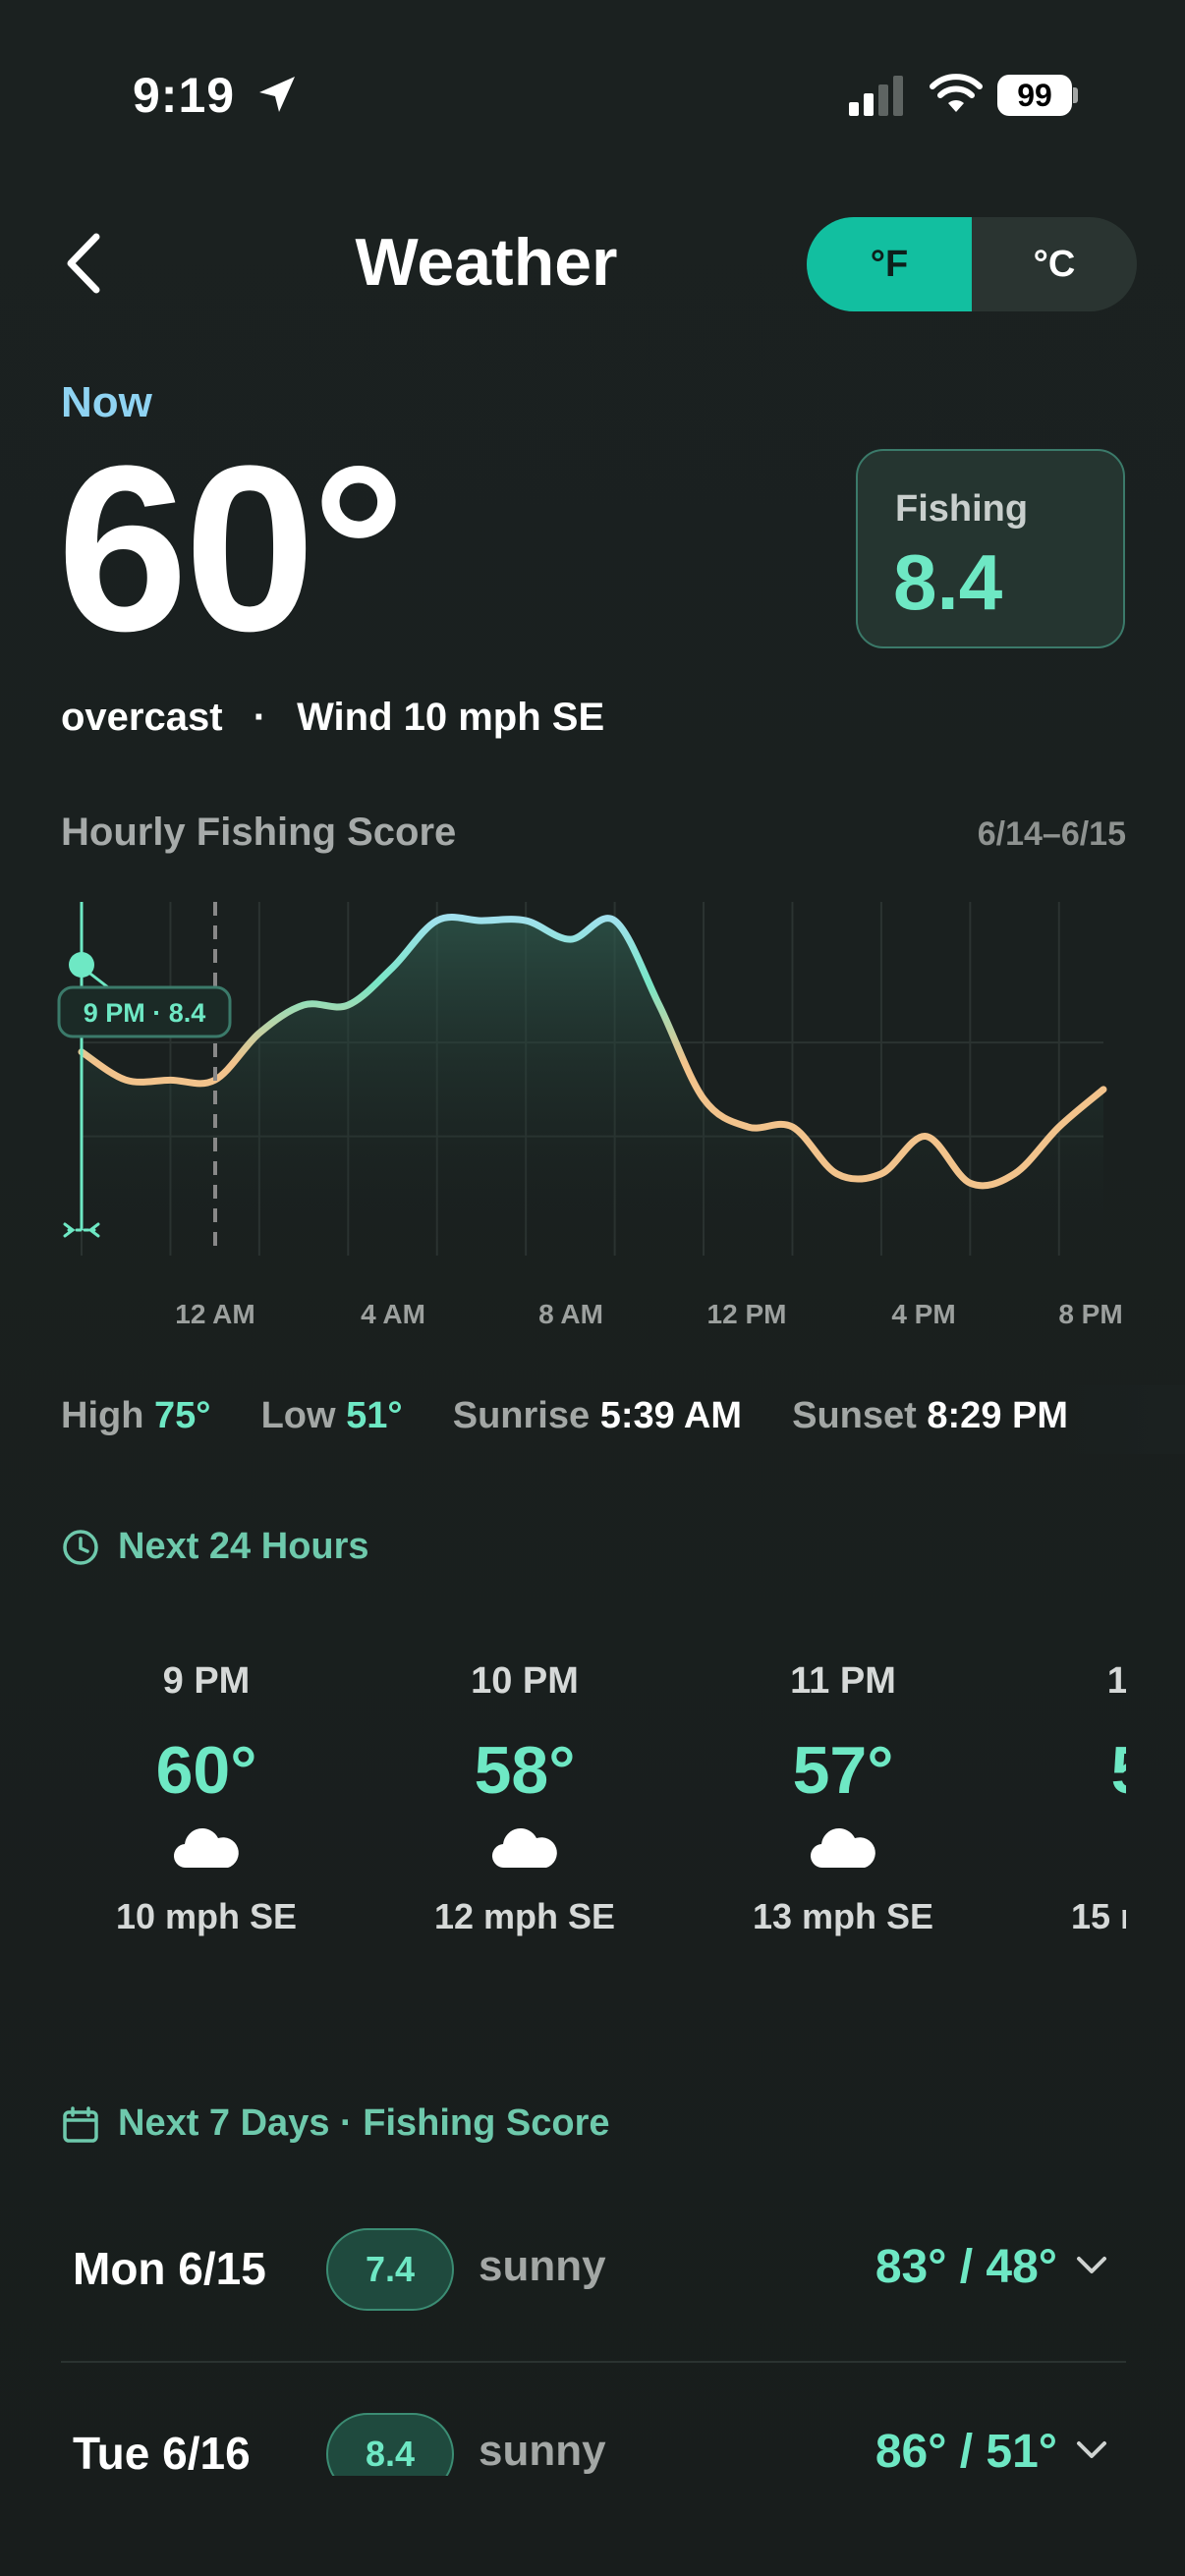  What do you see at coordinates (966, 2267) in the screenshot?
I see `day-high-low: 83° / 48°` at bounding box center [966, 2267].